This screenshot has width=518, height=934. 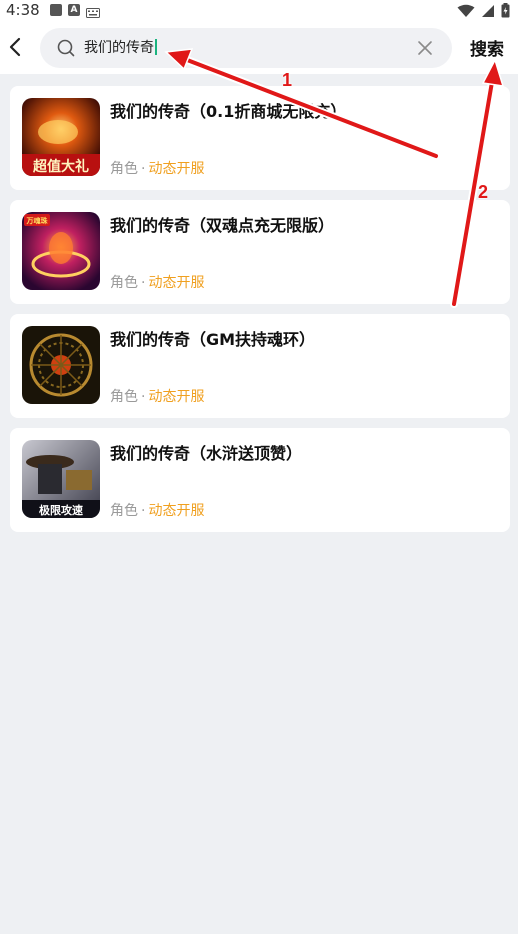 I want to click on back-arrow-icon, so click(x=15, y=47).